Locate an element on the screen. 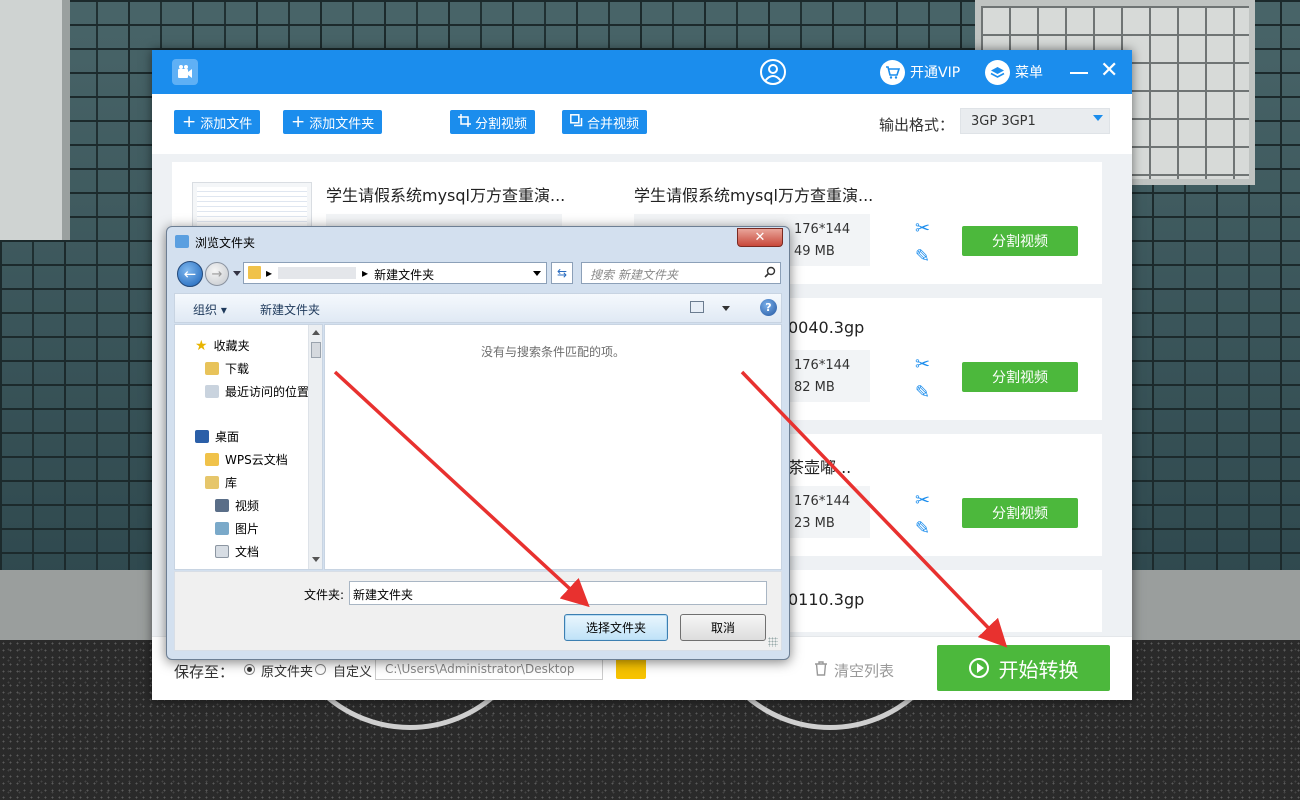 Image resolution: width=1300 pixels, height=800 pixels. search-input: 搜索 新建文件夹 is located at coordinates (681, 273).